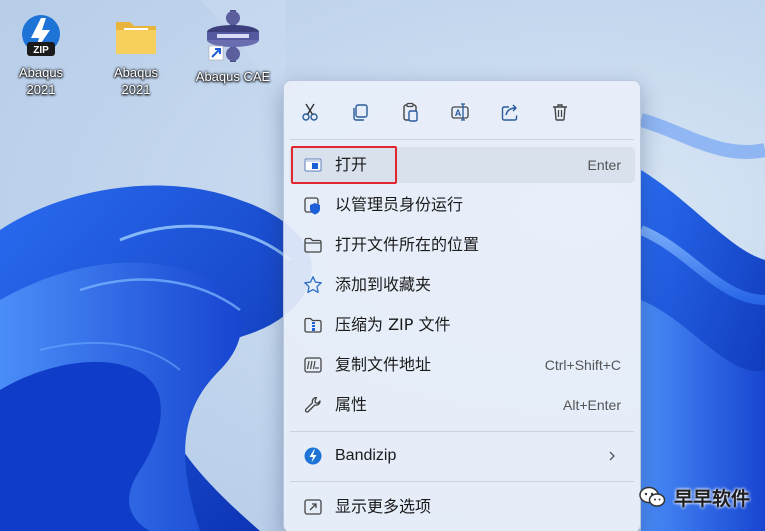 The image size is (765, 531). I want to click on menu-item-accelerator: Alt+Enter, so click(592, 405).